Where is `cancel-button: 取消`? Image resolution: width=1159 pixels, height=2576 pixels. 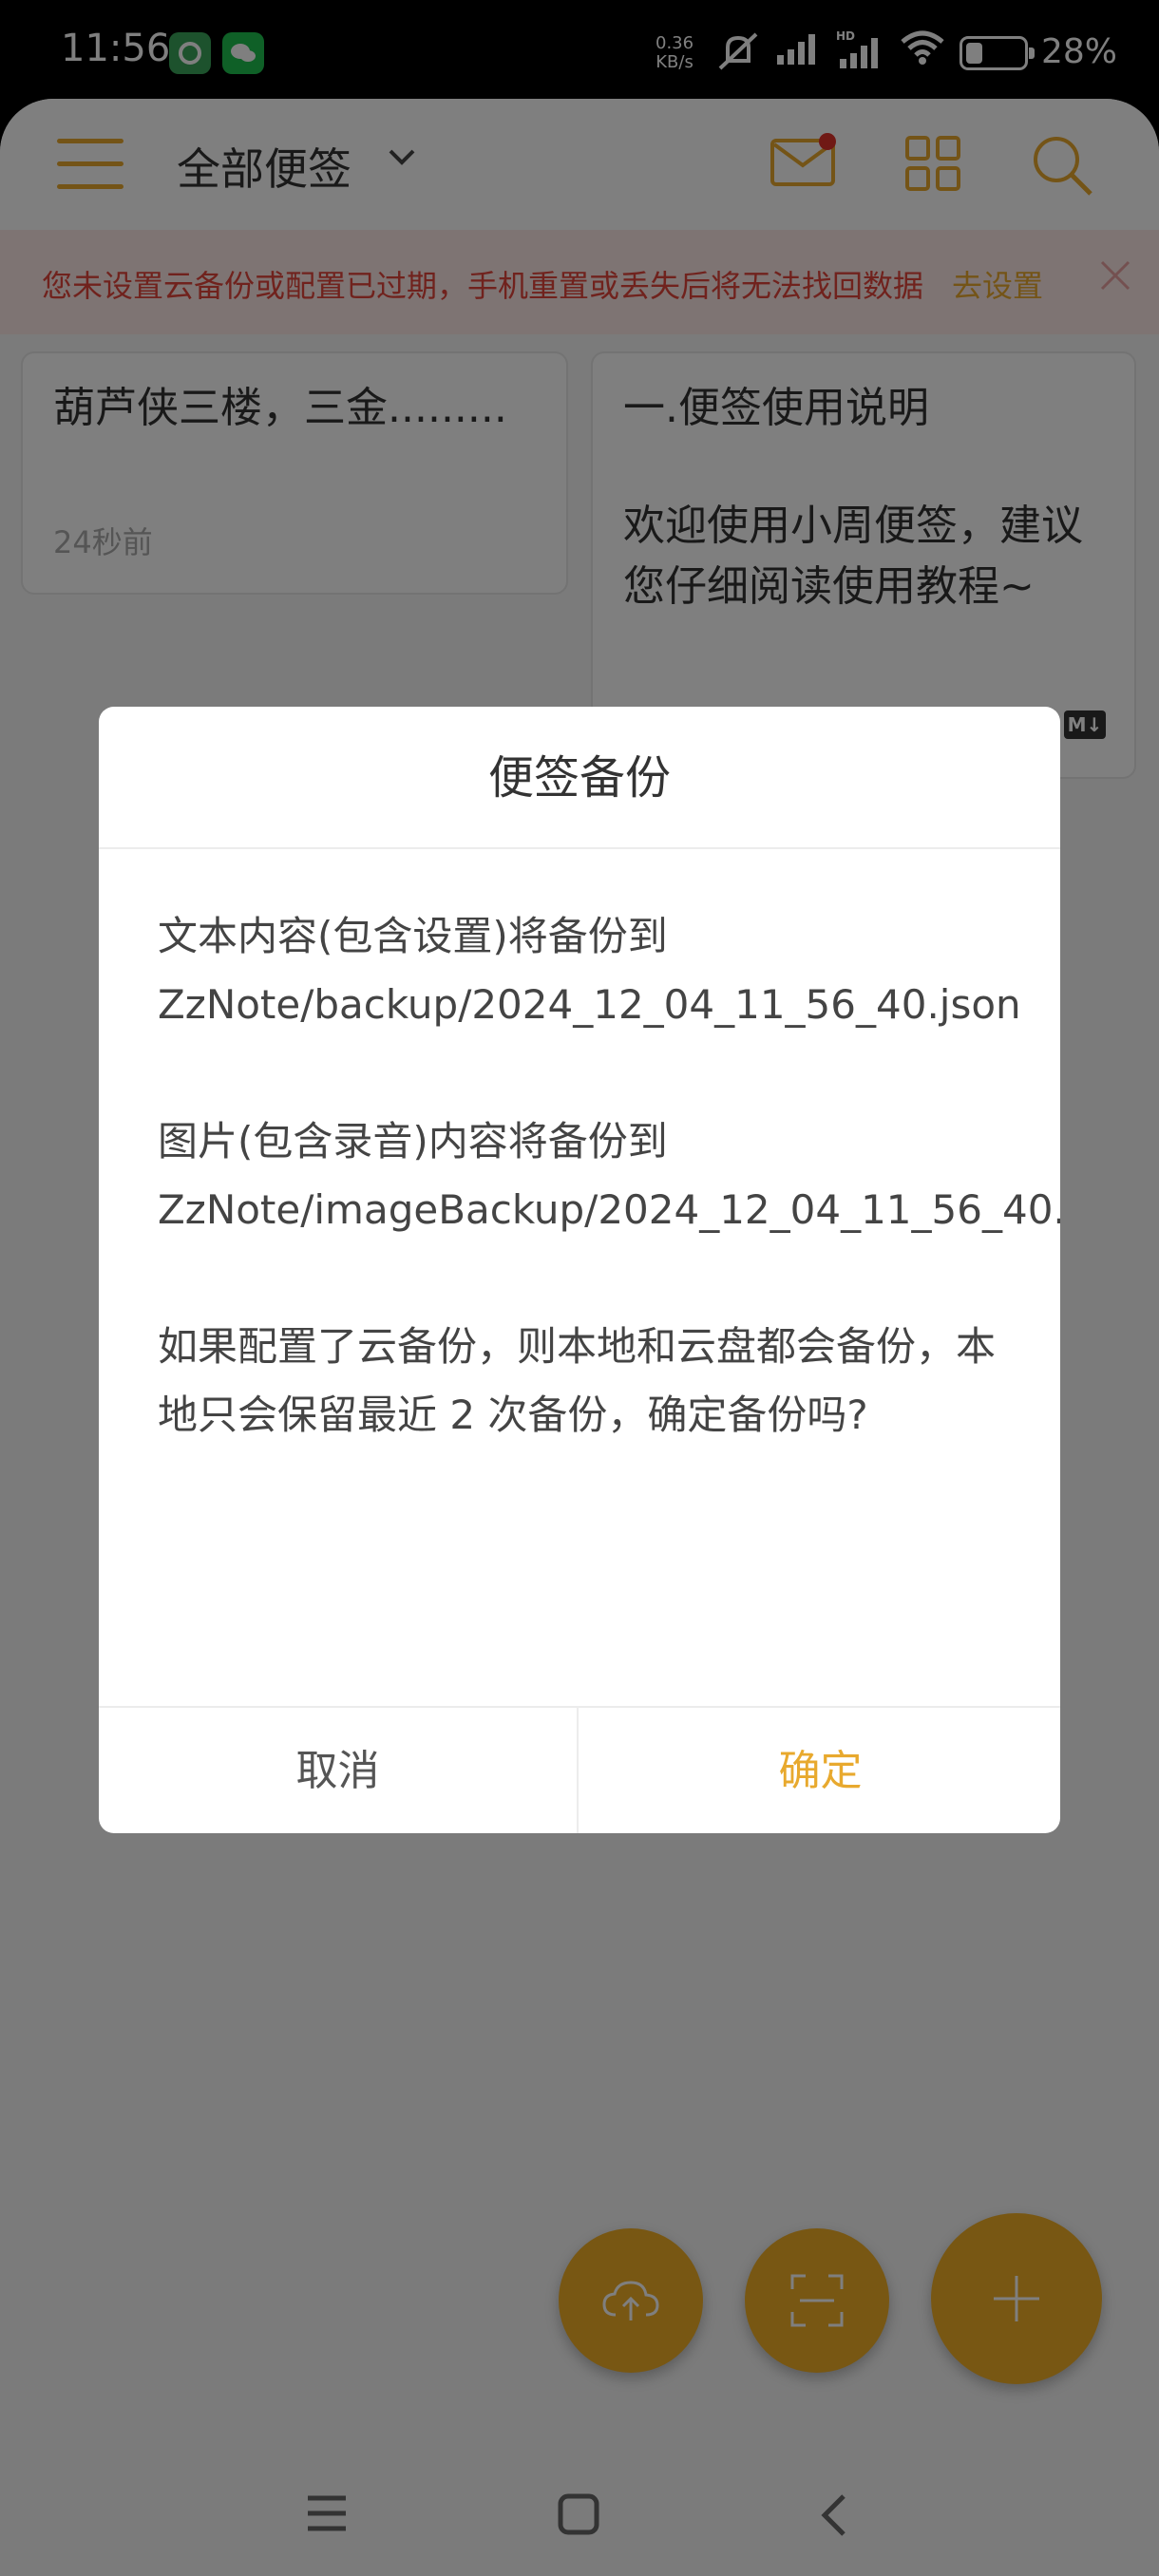
cancel-button: 取消 is located at coordinates (339, 1770).